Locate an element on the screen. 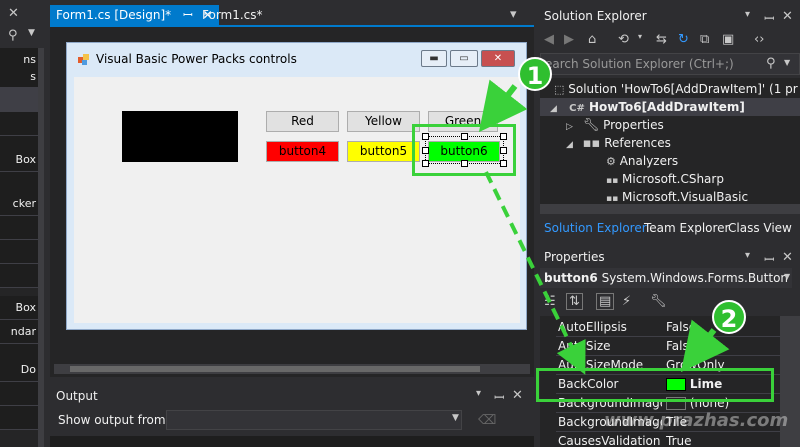 This screenshot has height=447, width=800. watermark: www.prazhas.com is located at coordinates (696, 420).